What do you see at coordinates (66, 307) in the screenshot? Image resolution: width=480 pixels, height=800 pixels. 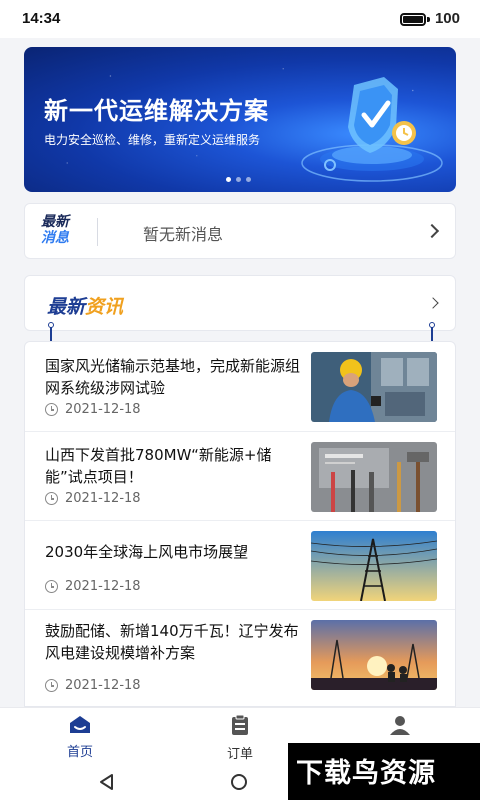 I see `news-header-part1: 最新` at bounding box center [66, 307].